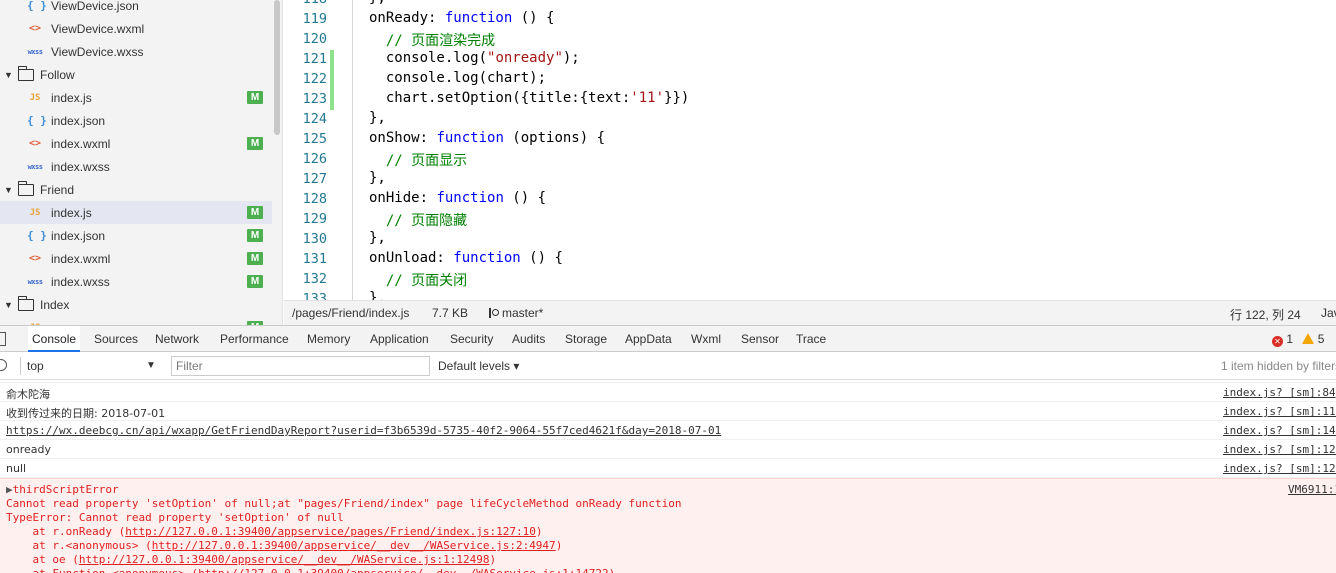 The height and width of the screenshot is (573, 1336). I want to click on devtools-tab-wxml: Wxml, so click(706, 339).